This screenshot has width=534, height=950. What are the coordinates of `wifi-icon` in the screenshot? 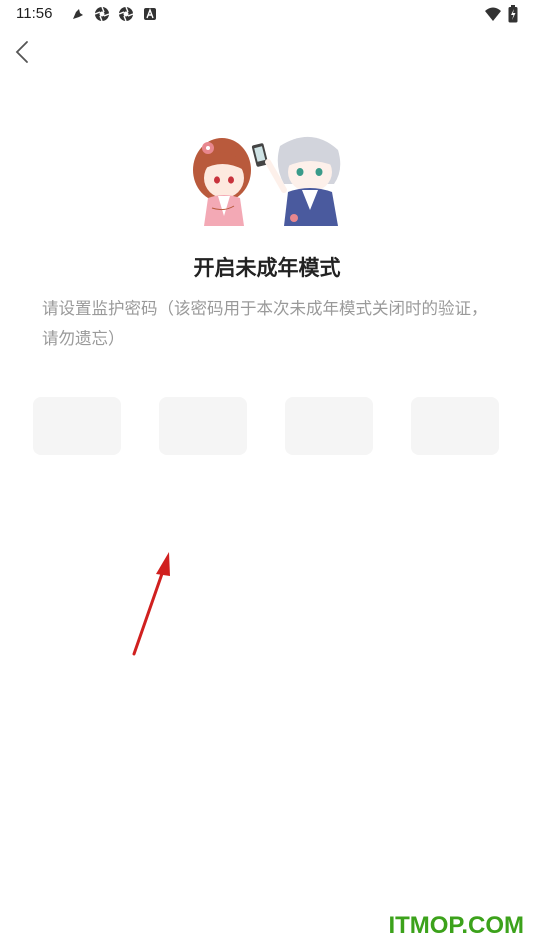 It's located at (493, 16).